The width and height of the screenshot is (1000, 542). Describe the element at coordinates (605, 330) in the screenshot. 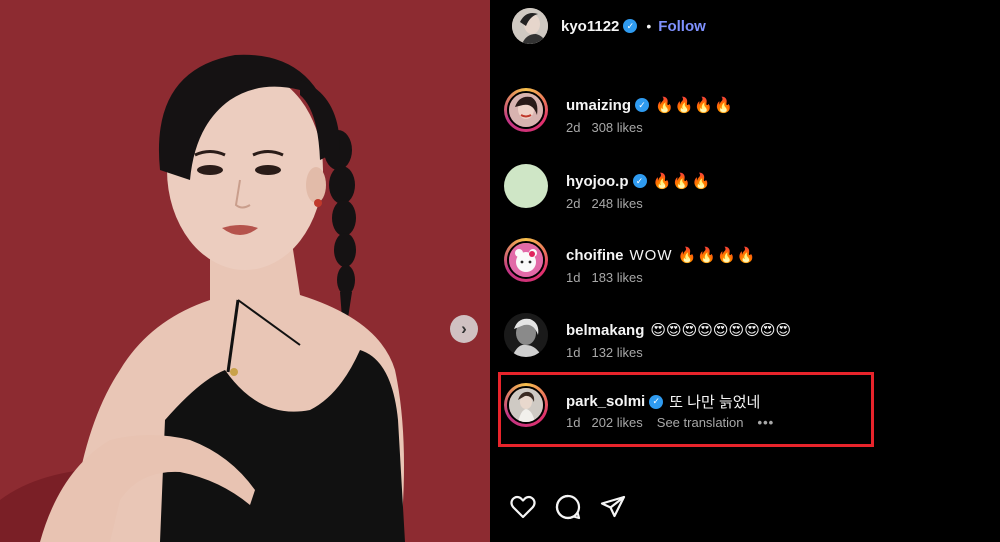

I see `comment-username: belmakang` at that location.